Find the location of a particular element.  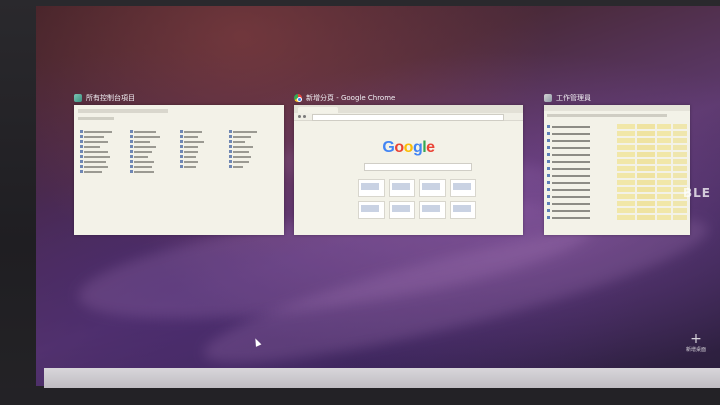

control-panel-icon is located at coordinates (78, 98).